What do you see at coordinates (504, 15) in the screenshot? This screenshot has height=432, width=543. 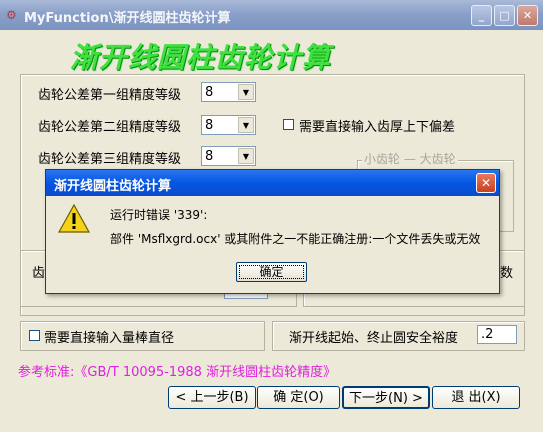 I see `maximize-button: □` at bounding box center [504, 15].